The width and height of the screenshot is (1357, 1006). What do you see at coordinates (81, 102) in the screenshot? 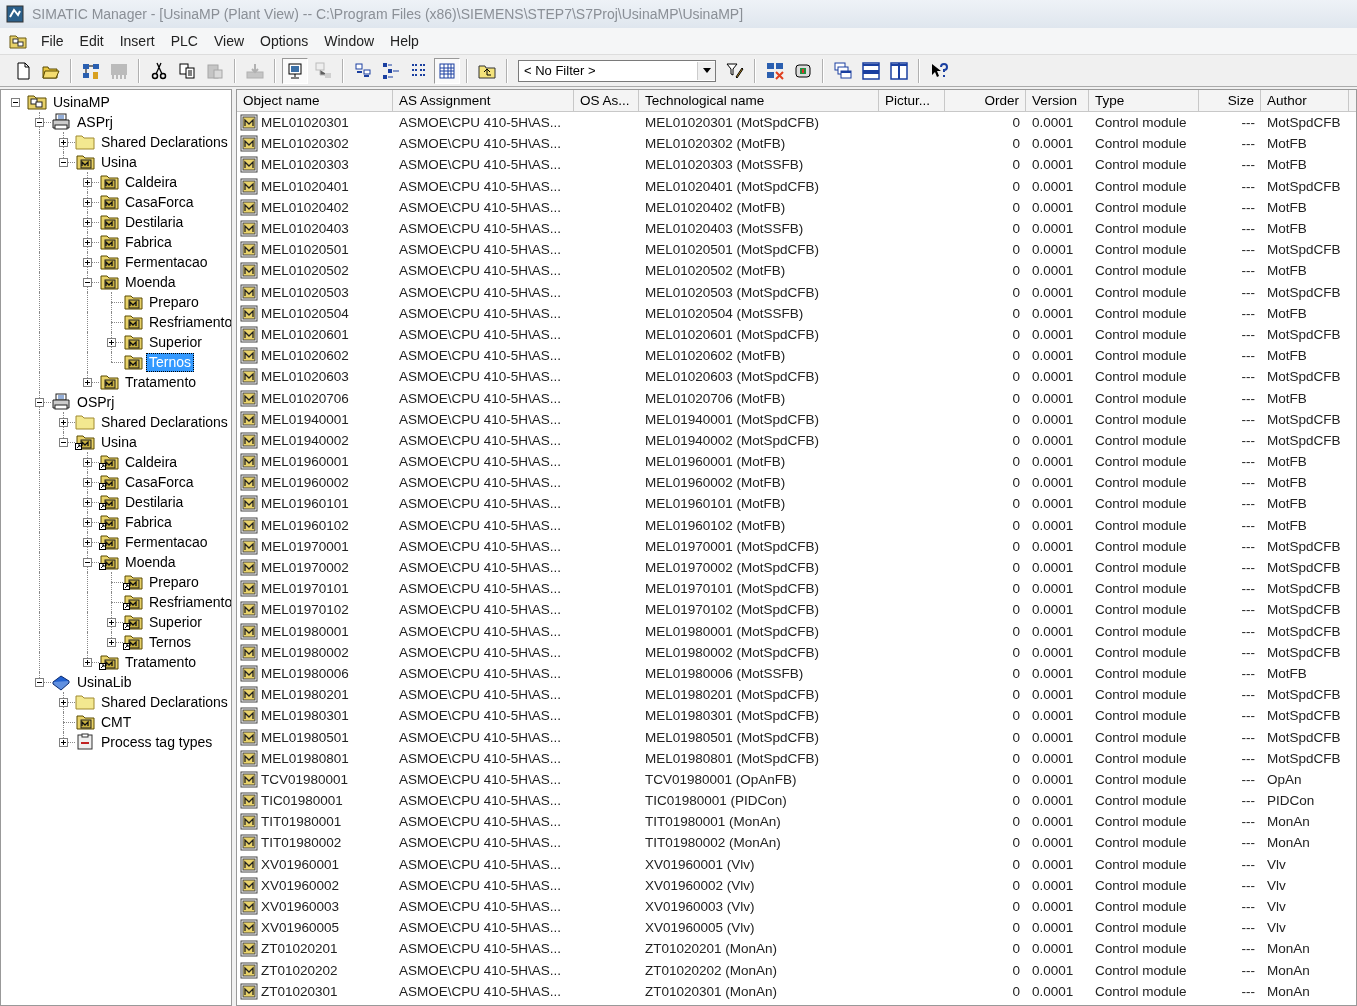
I see `tree-item: UsinaMP` at bounding box center [81, 102].